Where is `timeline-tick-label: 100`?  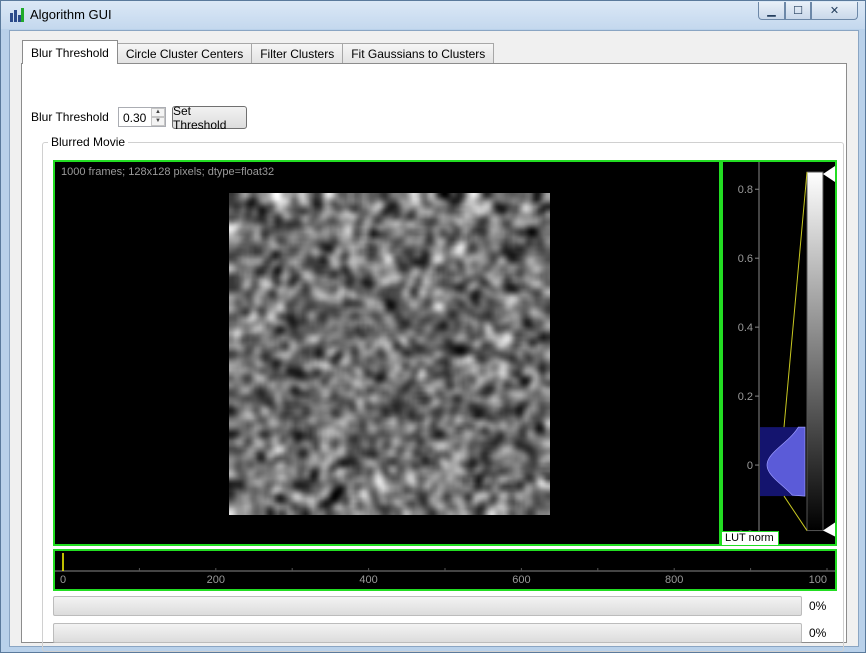
timeline-tick-label: 100 is located at coordinates (818, 580).